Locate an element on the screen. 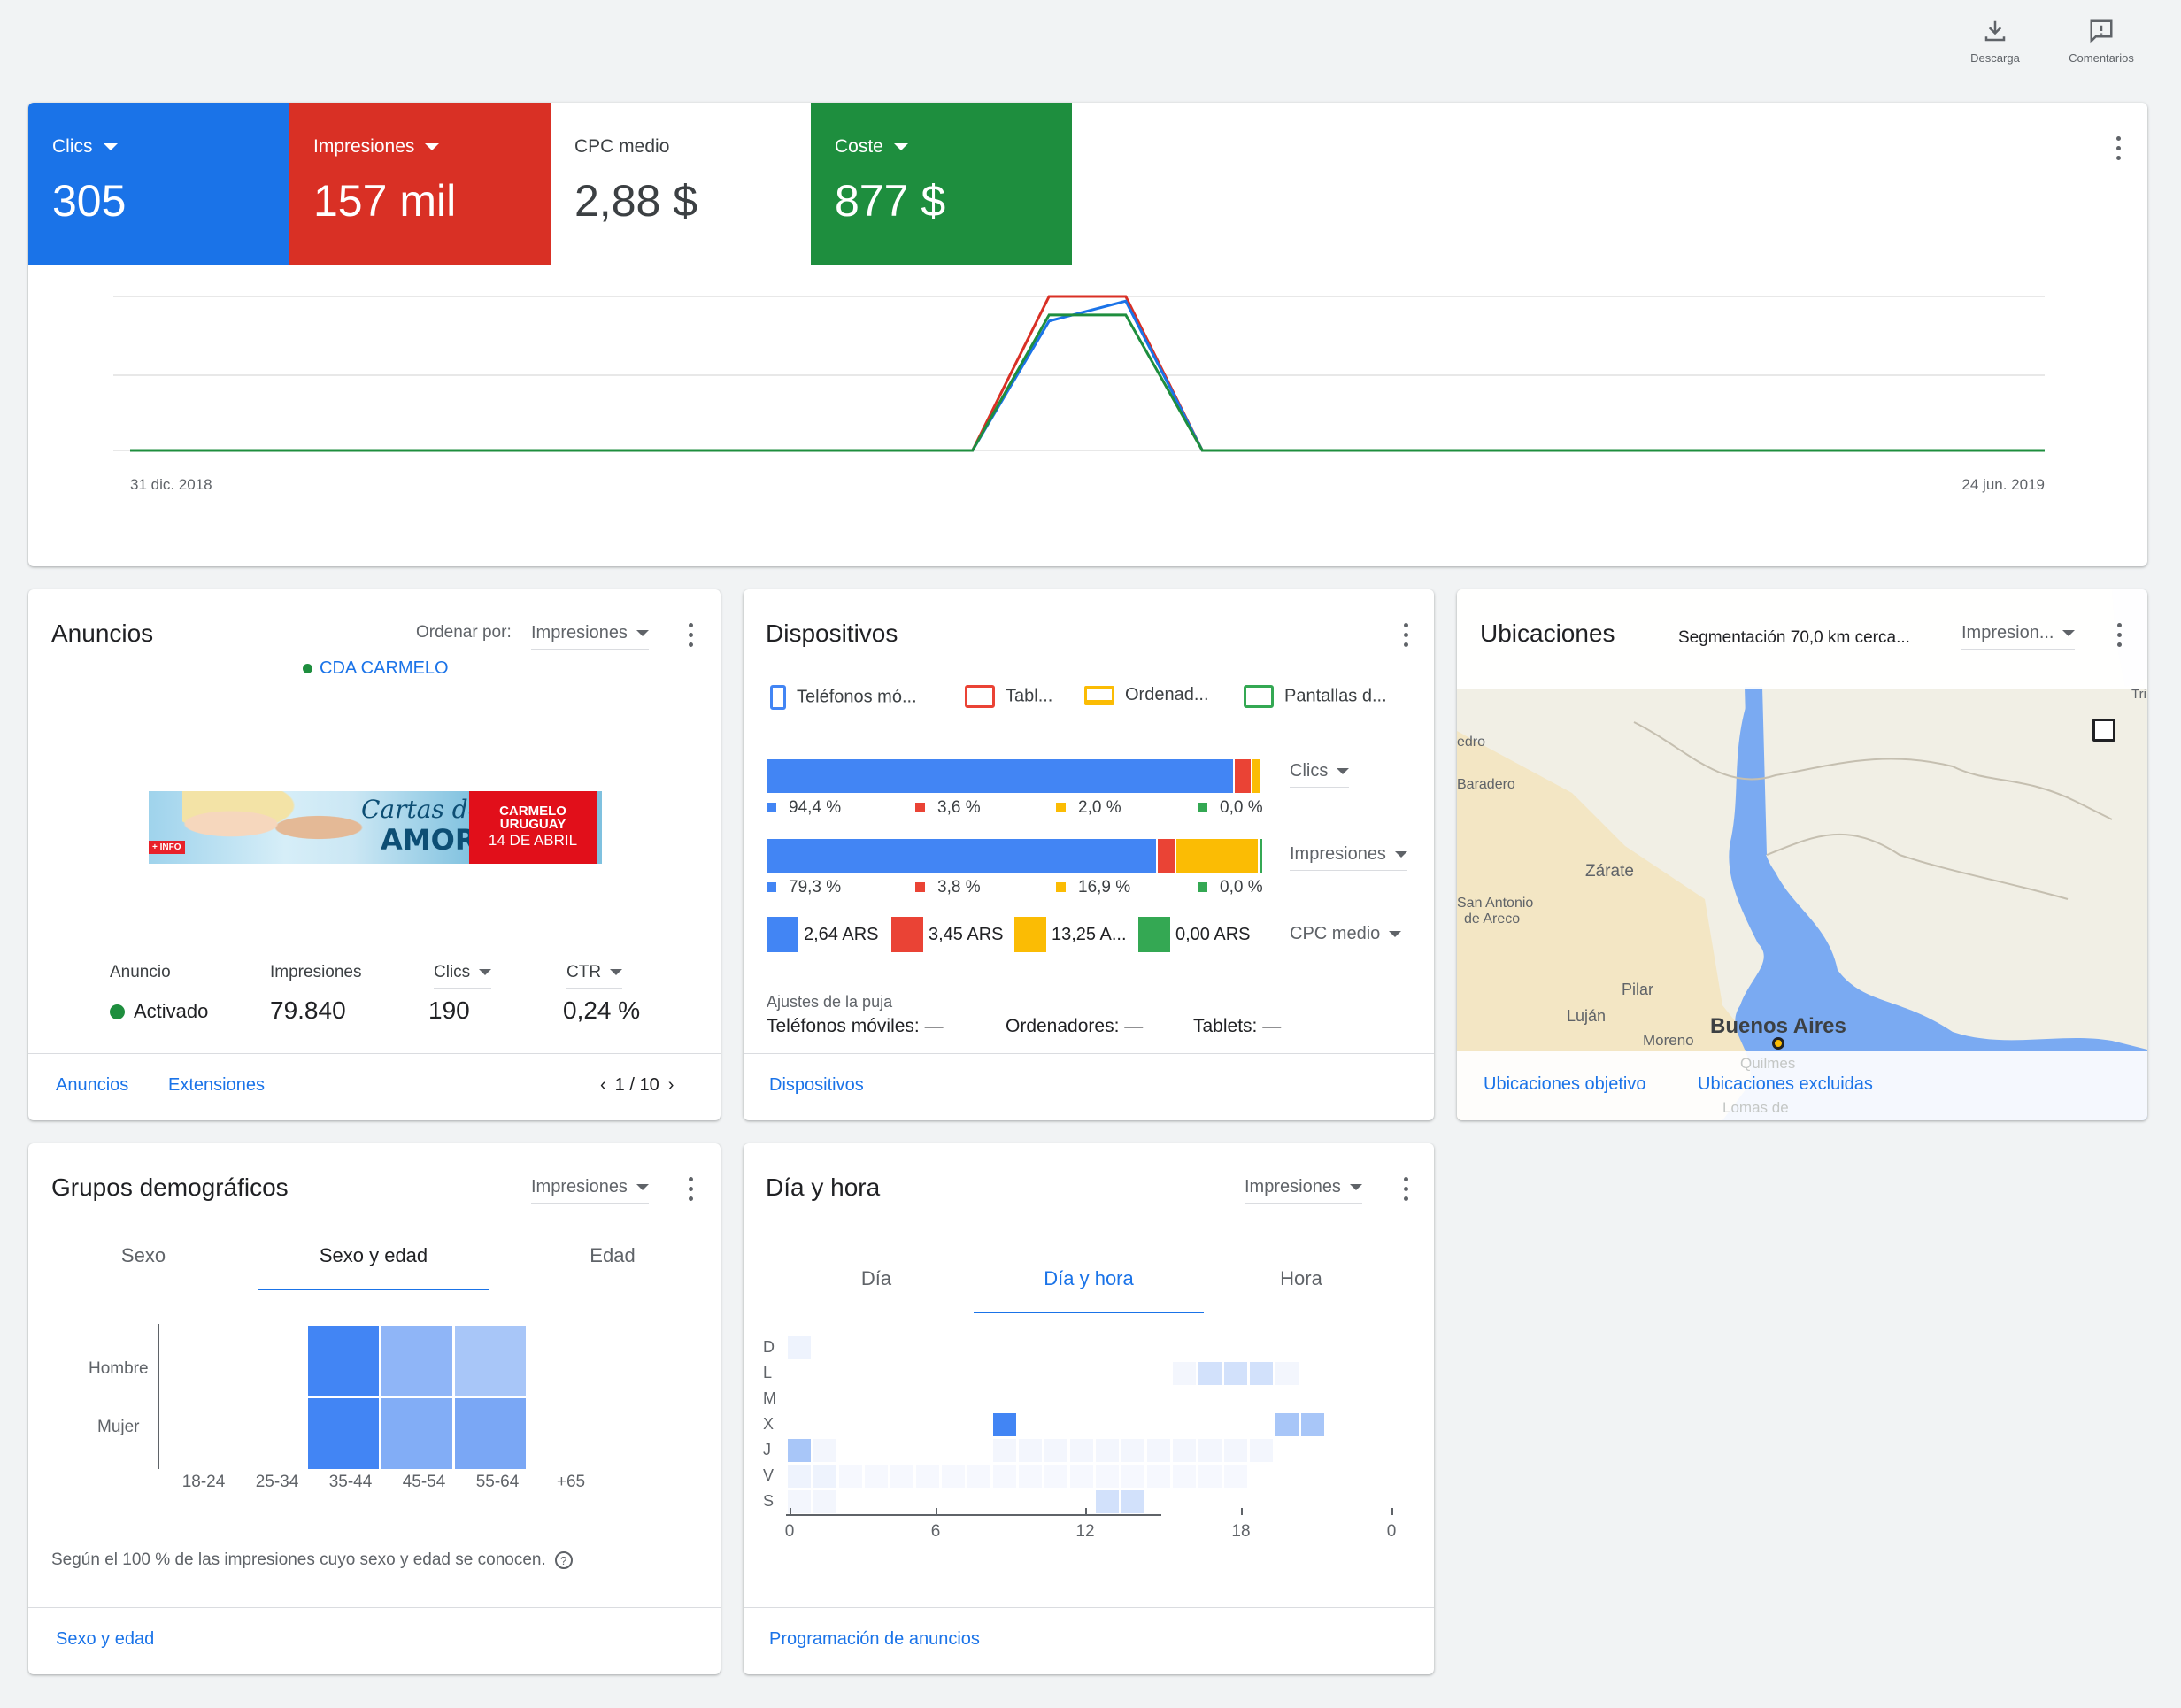 This screenshot has height=1708, width=2181. banner-headline-1: Cartas de is located at coordinates (422, 810).